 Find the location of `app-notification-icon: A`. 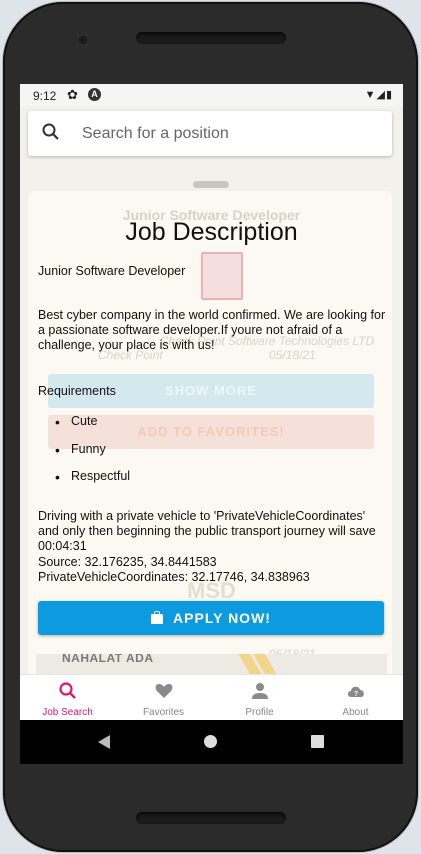

app-notification-icon: A is located at coordinates (94, 94).